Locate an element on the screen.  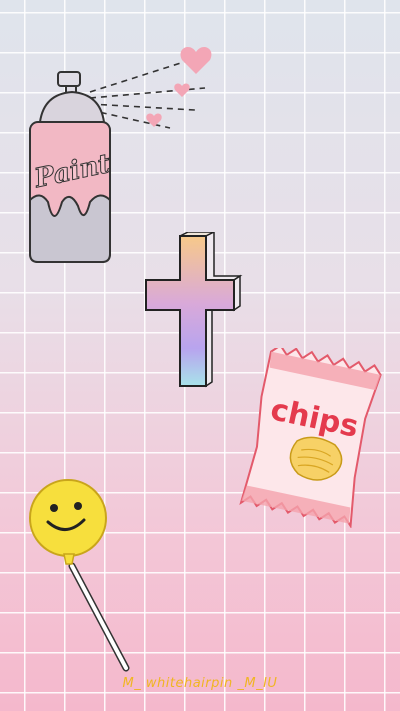
watermark-text: M_ whitehairpin _M_IU is located at coordinates (200, 683).